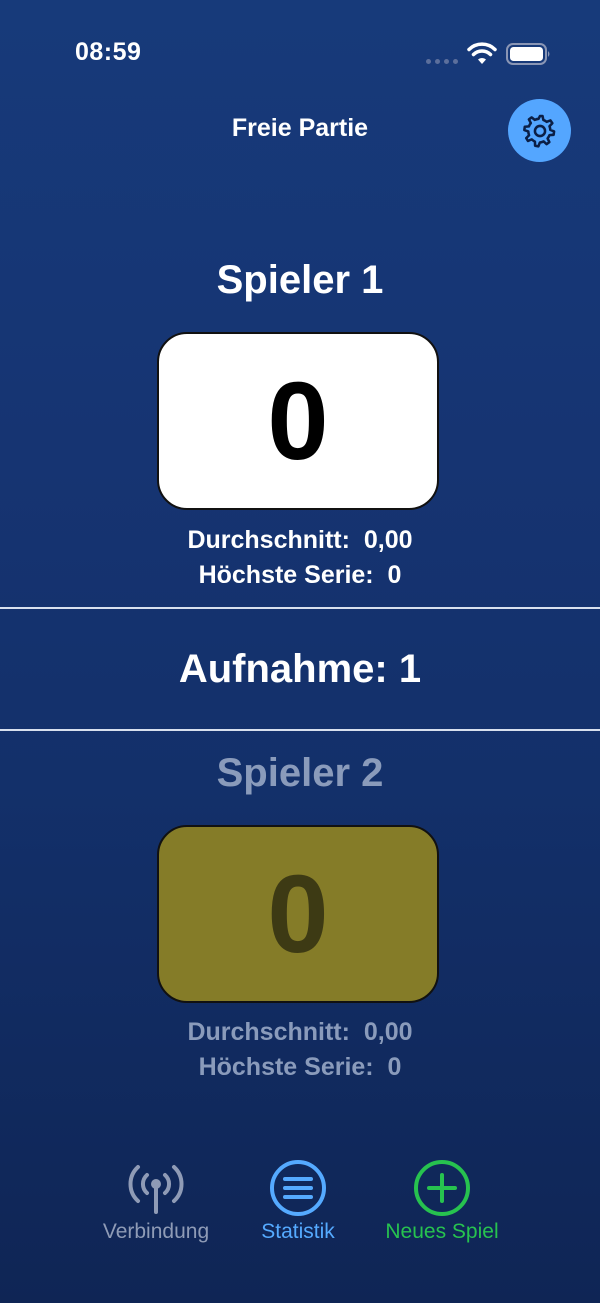 The height and width of the screenshot is (1303, 600). I want to click on player1-average: Durchschnitt: 0,00, so click(300, 540).